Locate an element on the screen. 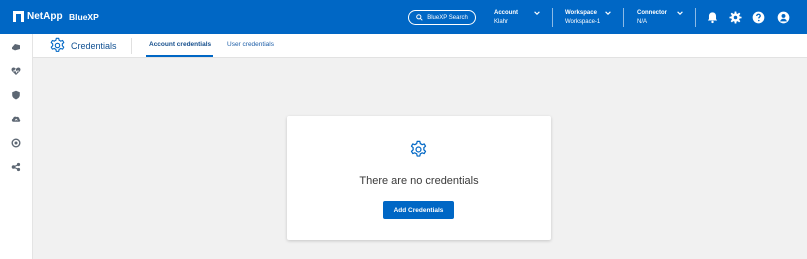  help-icon is located at coordinates (758, 17).